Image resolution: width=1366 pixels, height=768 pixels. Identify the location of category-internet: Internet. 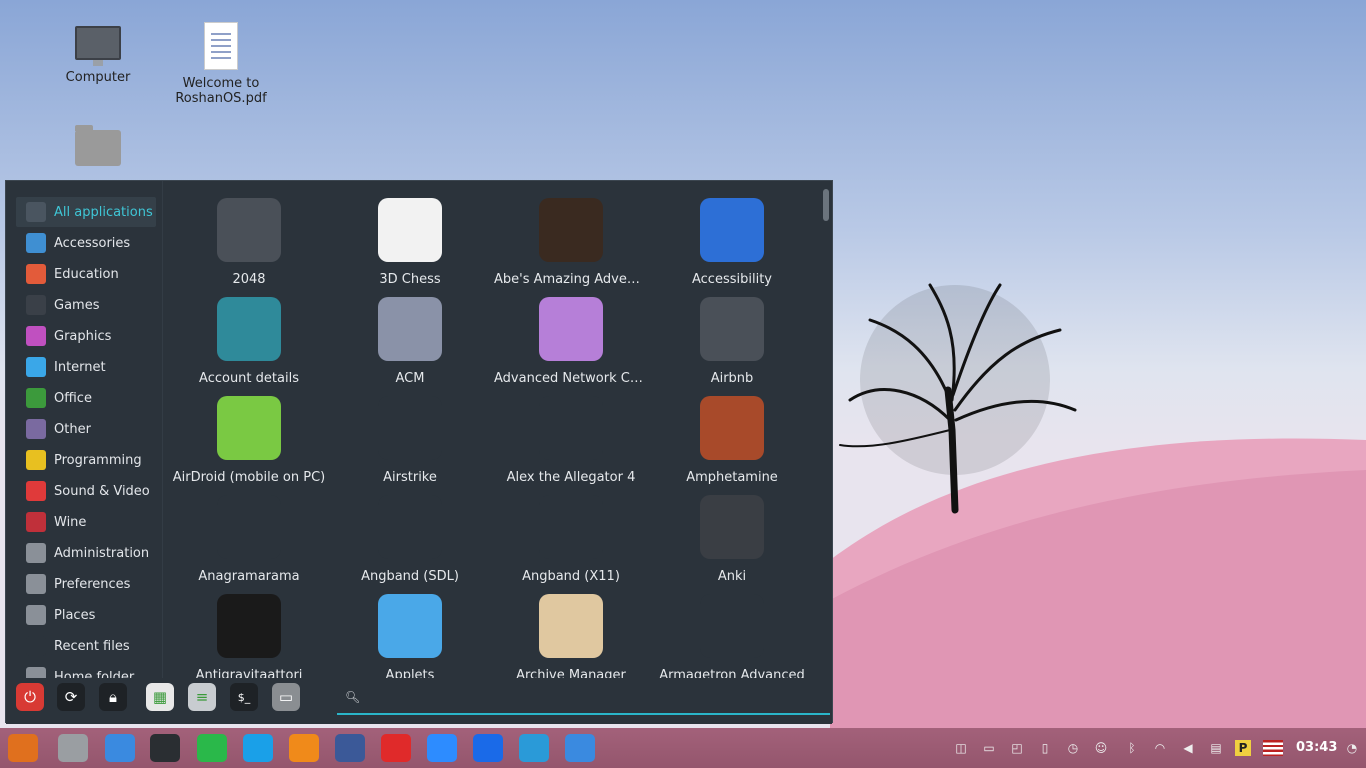
(86, 367).